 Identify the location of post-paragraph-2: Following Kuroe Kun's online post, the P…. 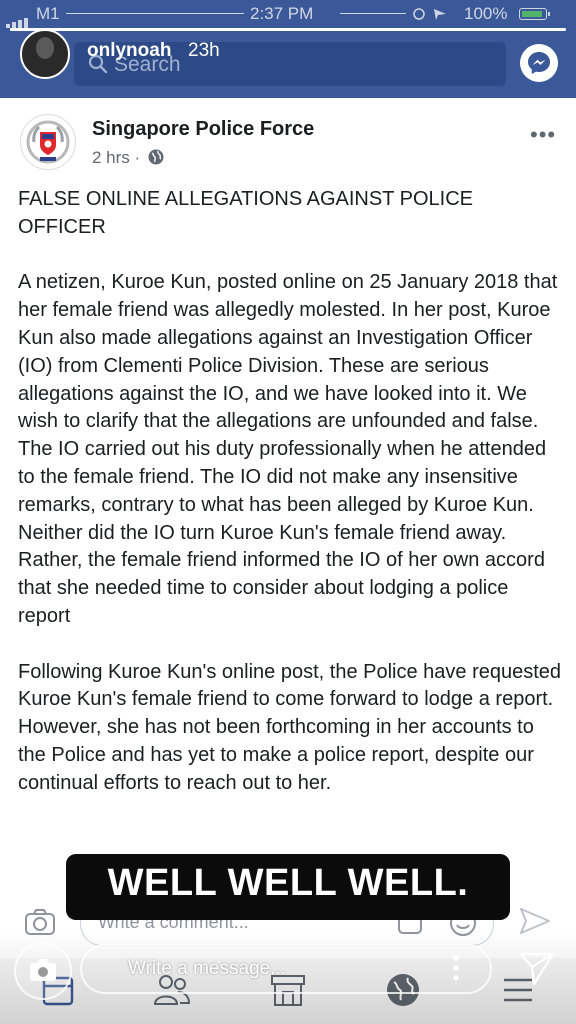
(290, 727).